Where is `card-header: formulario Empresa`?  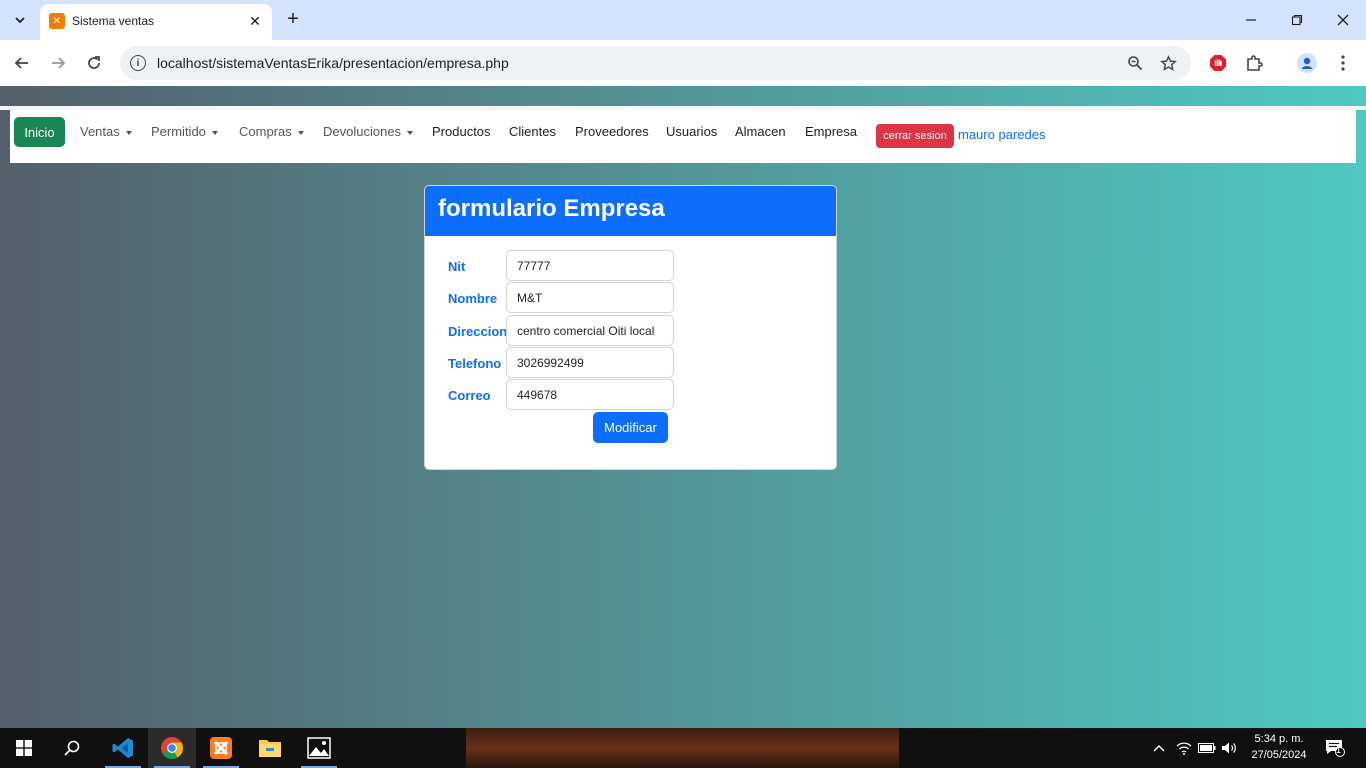
card-header: formulario Empresa is located at coordinates (630, 211).